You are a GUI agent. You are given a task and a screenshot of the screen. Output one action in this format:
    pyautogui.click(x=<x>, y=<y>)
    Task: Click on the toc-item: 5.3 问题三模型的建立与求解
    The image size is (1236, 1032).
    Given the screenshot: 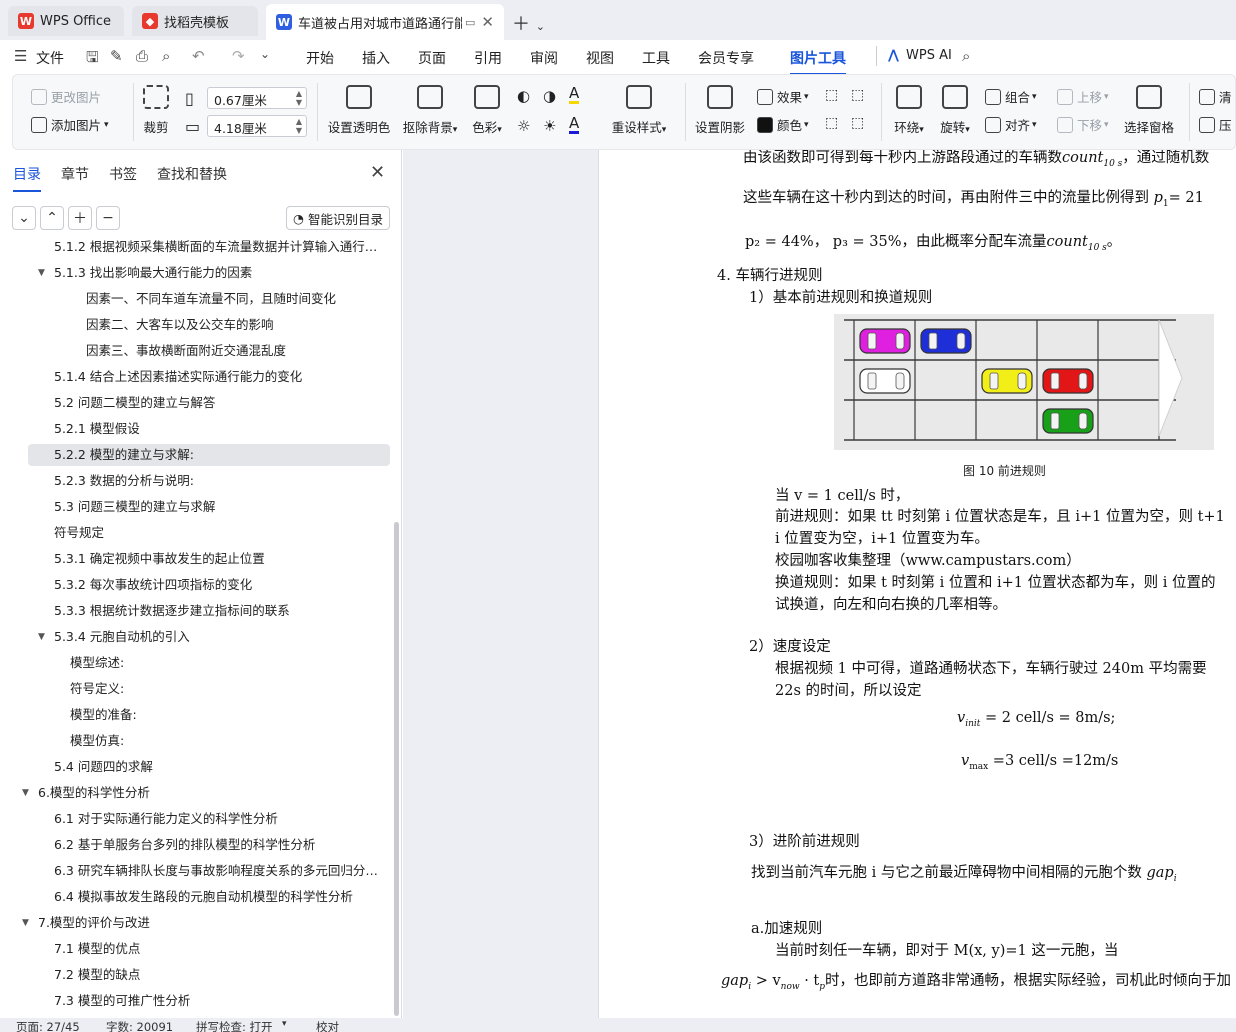 What is the action you would take?
    pyautogui.click(x=219, y=507)
    